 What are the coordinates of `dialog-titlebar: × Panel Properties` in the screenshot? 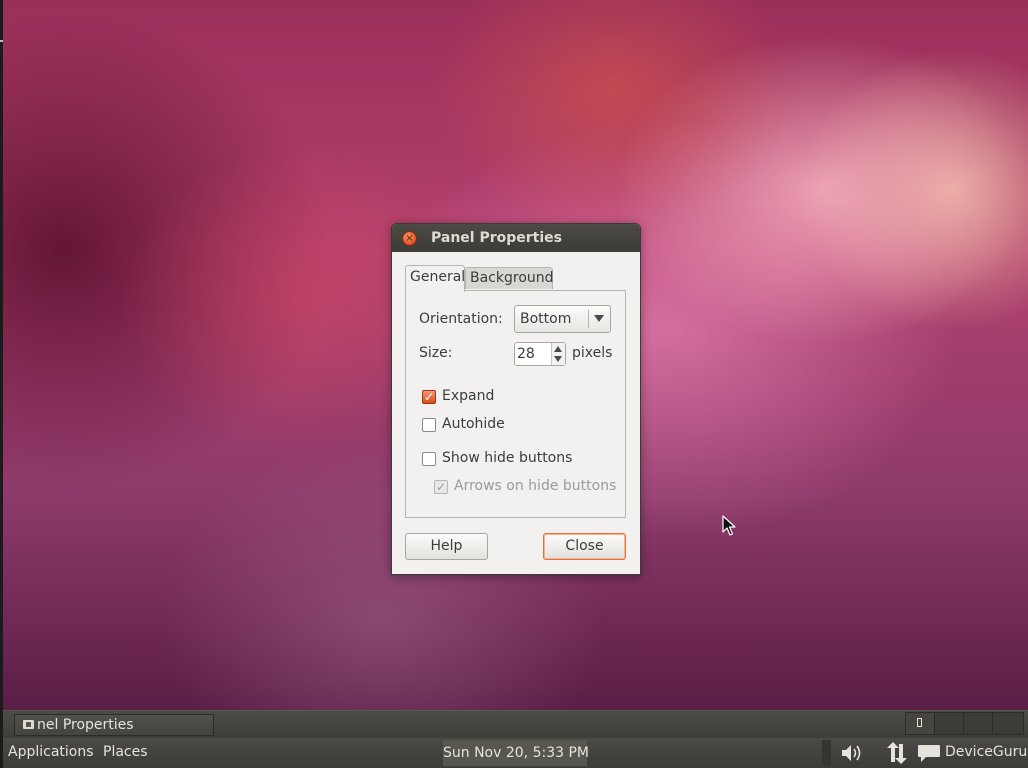 It's located at (516, 238).